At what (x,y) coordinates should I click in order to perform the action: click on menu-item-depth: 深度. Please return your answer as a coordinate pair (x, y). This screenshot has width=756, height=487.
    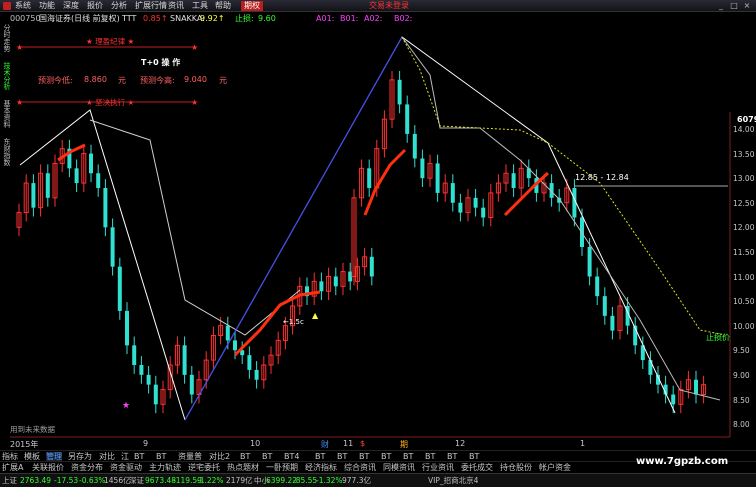
    Looking at the image, I should click on (71, 6).